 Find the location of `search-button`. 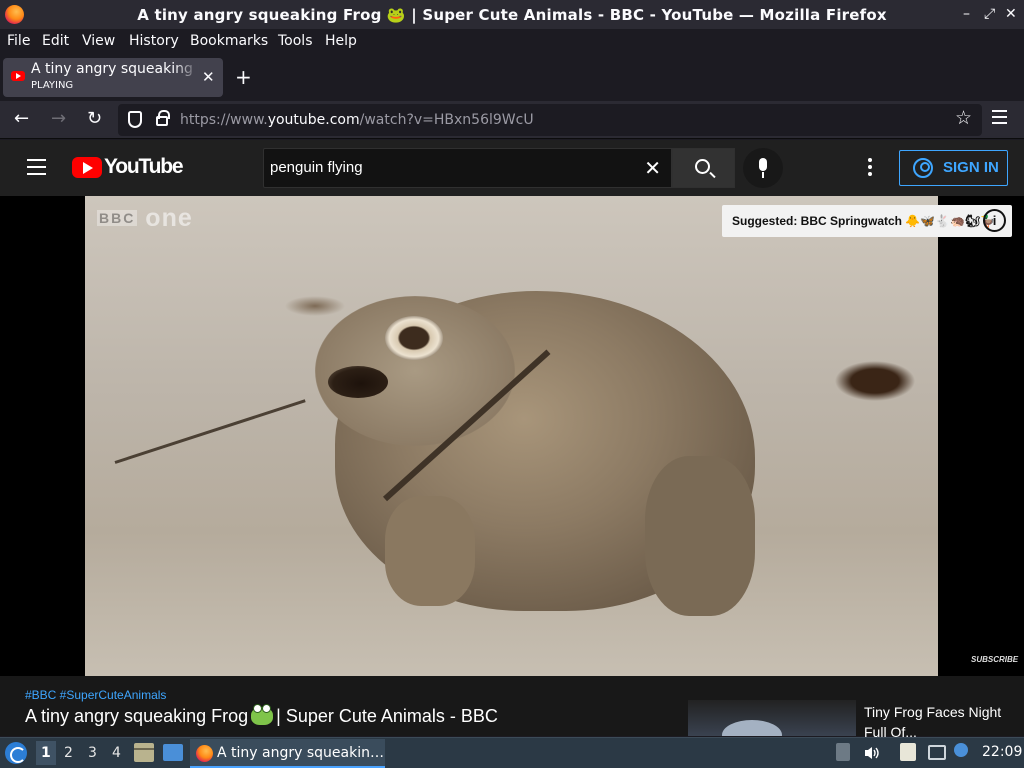

search-button is located at coordinates (703, 168).